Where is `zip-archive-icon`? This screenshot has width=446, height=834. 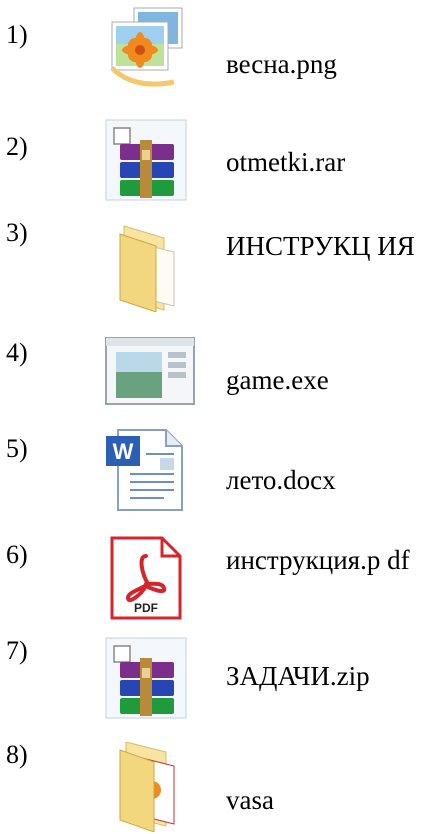 zip-archive-icon is located at coordinates (146, 678).